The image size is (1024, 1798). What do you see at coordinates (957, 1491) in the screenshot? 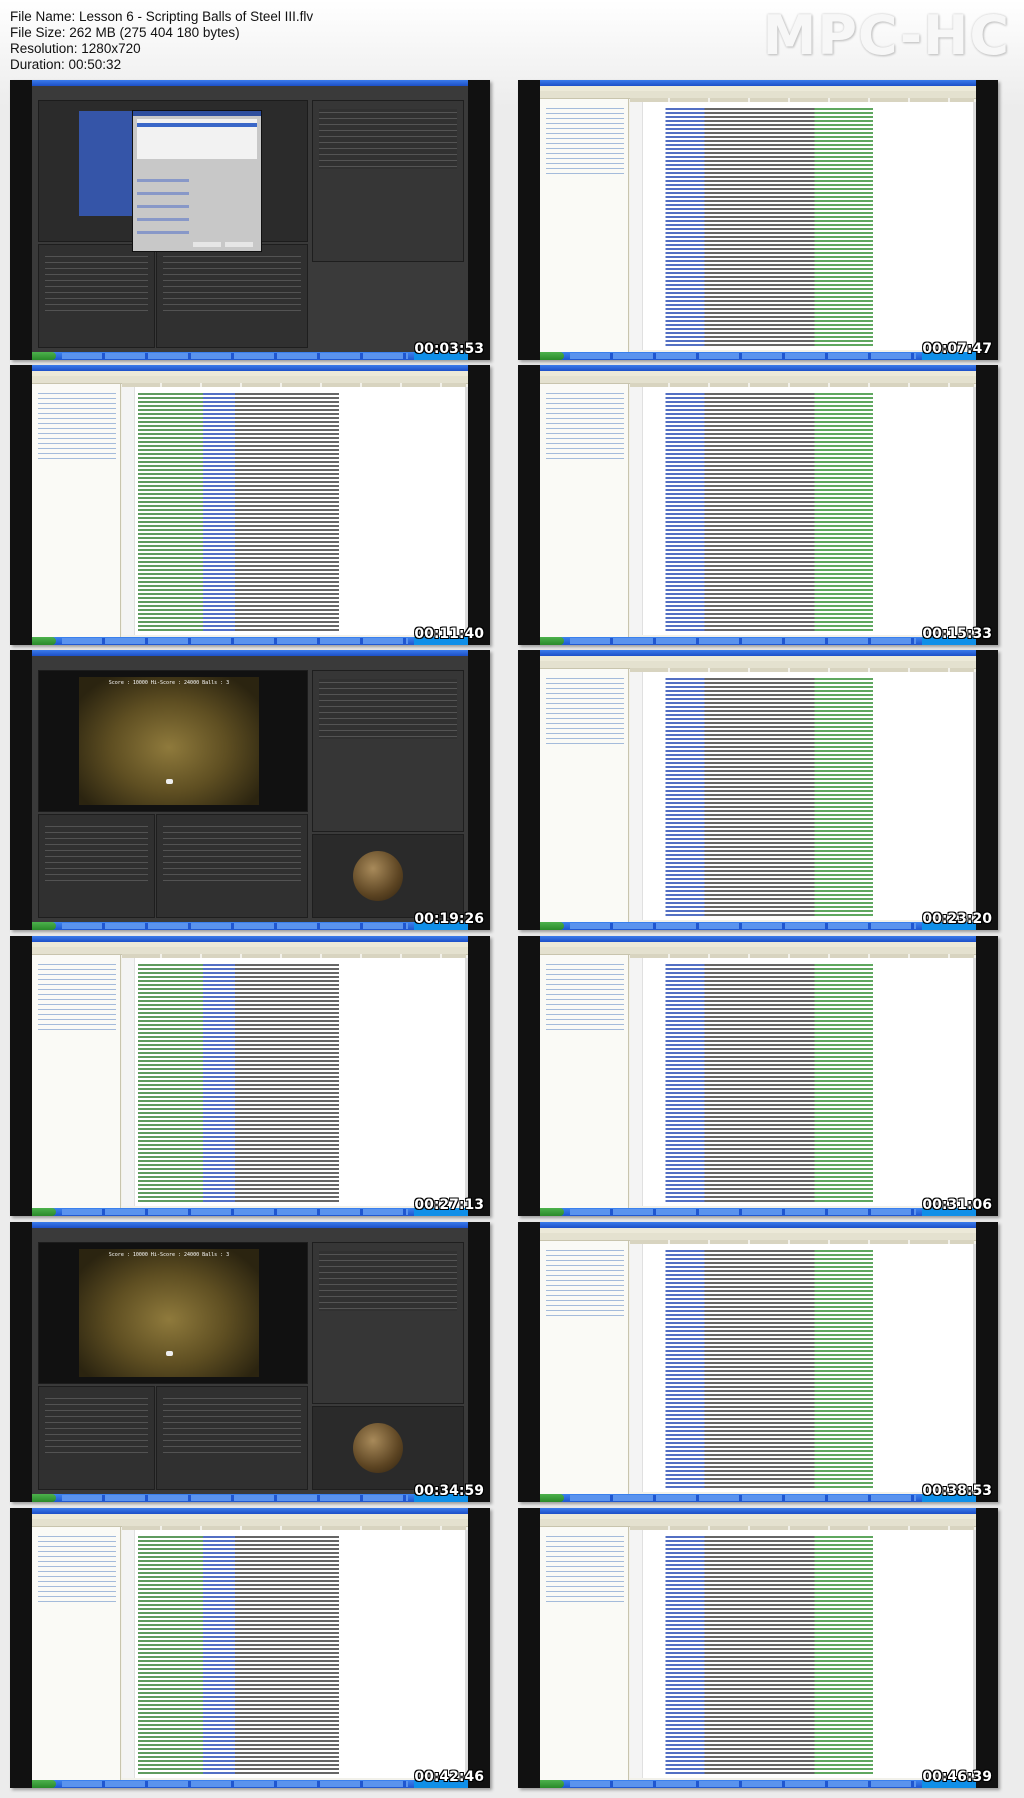
I see `timestamp-label: 00:38:53` at bounding box center [957, 1491].